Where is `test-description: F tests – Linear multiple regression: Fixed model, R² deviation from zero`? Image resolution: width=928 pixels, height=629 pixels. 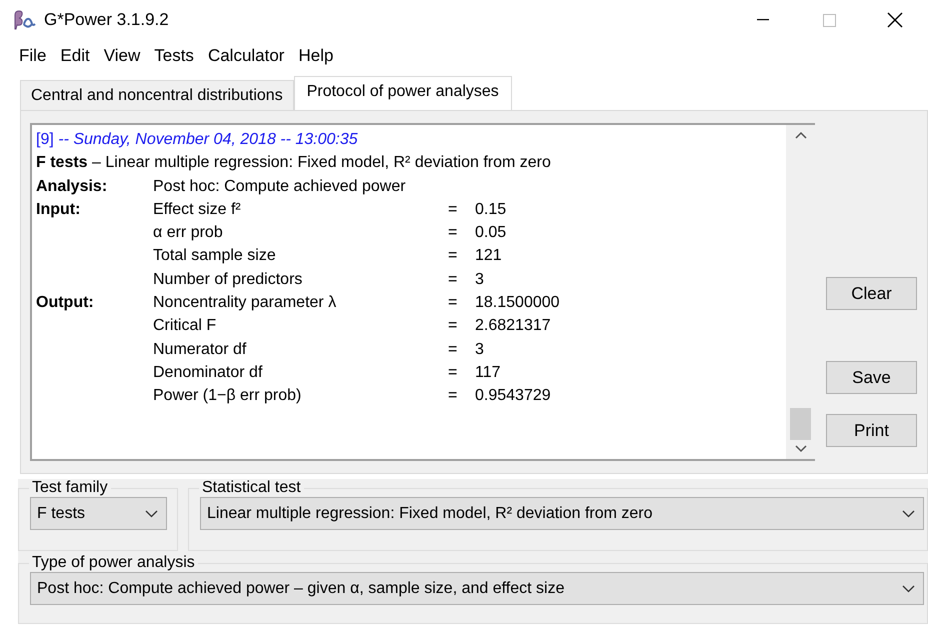
test-description: F tests – Linear multiple regression: Fixed model, R² deviation from zero is located at coordinates (294, 163).